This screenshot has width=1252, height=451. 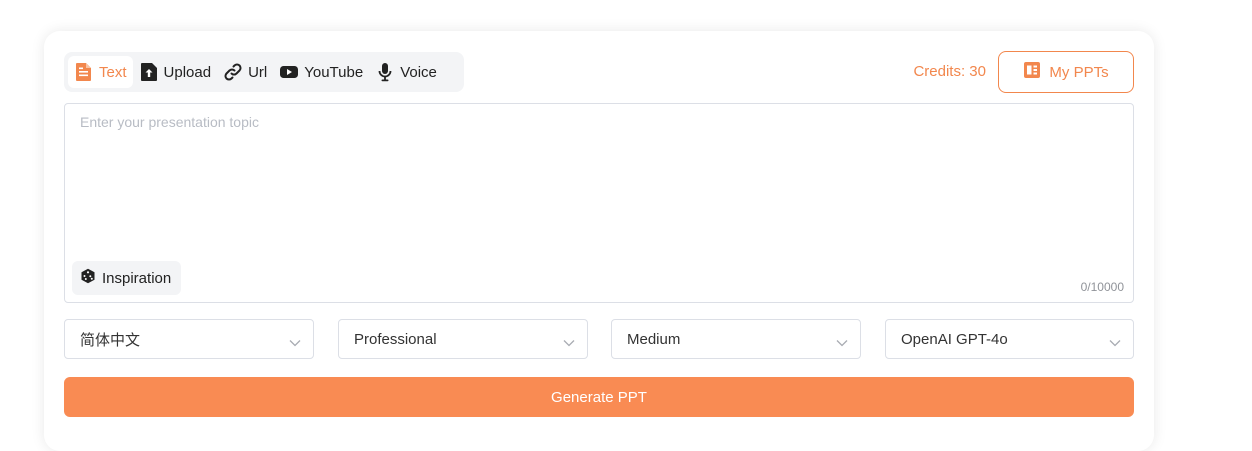 I want to click on link-icon, so click(x=233, y=72).